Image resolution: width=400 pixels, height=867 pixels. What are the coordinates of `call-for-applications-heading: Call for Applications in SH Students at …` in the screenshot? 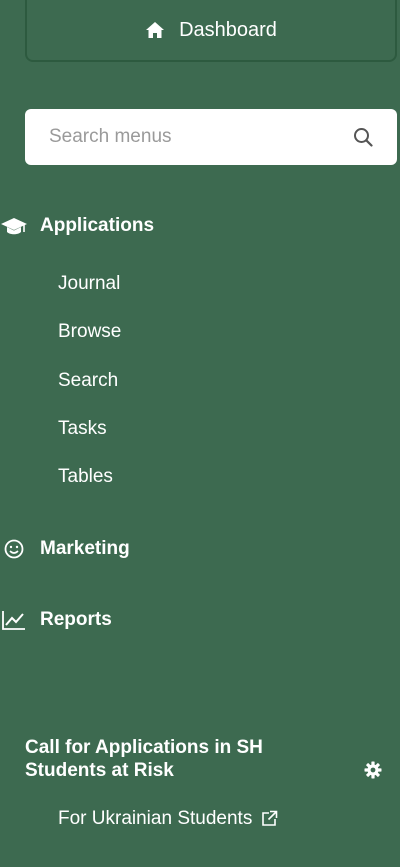 It's located at (144, 759).